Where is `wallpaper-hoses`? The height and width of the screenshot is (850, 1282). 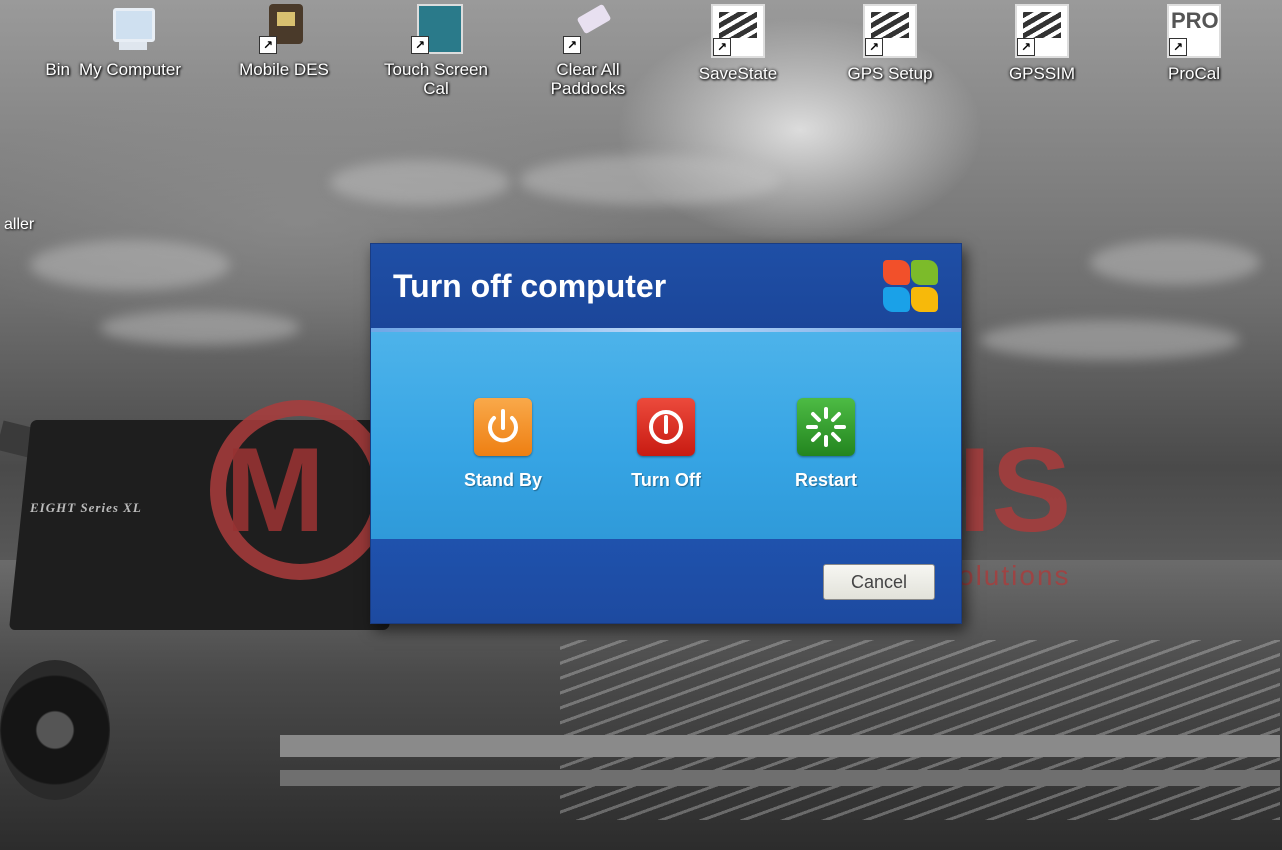 wallpaper-hoses is located at coordinates (920, 730).